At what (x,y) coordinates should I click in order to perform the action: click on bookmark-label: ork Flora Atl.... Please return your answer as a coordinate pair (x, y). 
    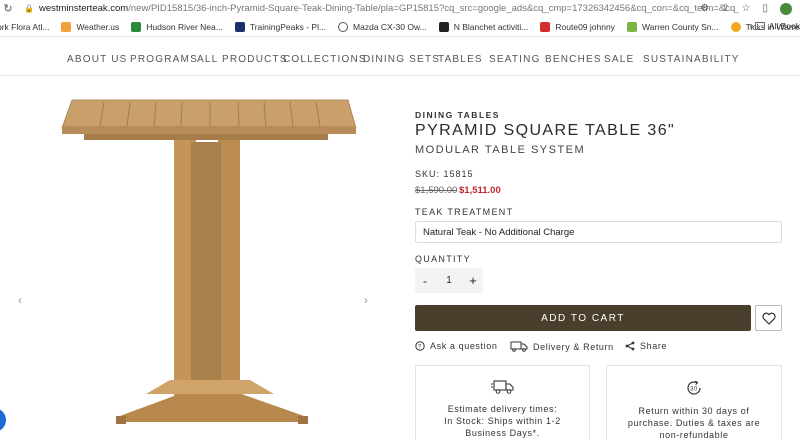
    Looking at the image, I should click on (25, 26).